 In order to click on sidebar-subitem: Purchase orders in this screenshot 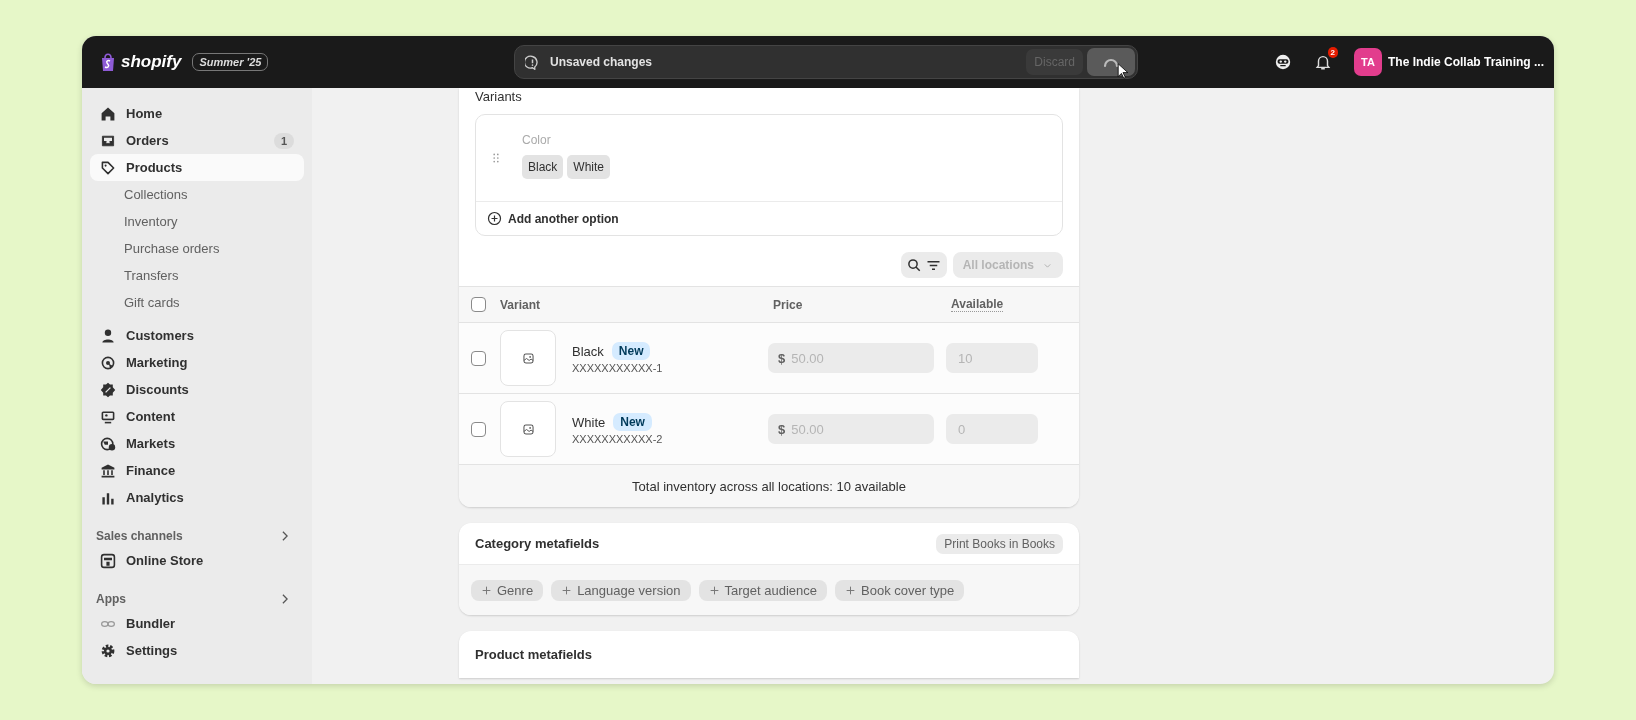, I will do `click(197, 248)`.